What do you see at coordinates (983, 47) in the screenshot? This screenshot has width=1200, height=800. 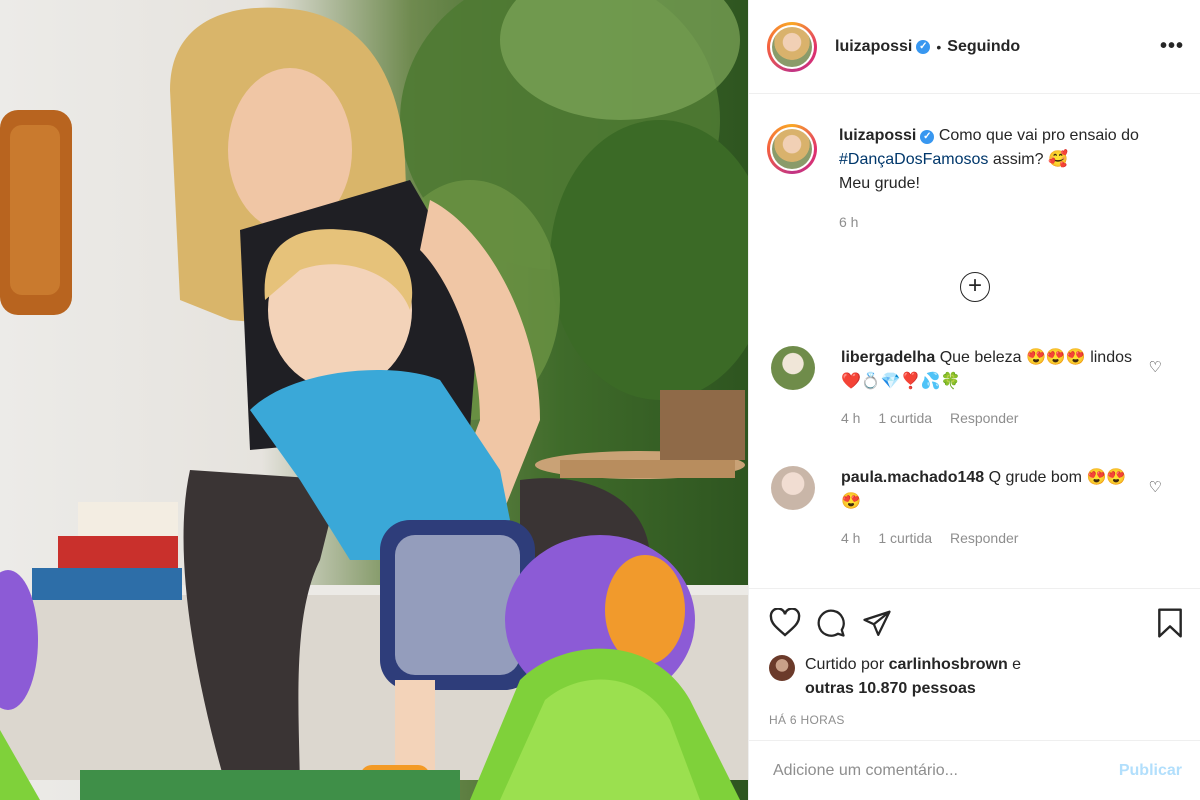 I see `follow-status-button: Seguindo` at bounding box center [983, 47].